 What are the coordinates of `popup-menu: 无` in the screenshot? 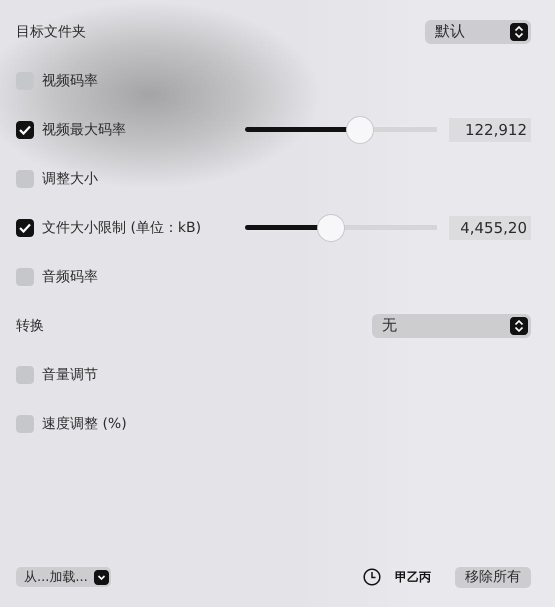 It's located at (451, 326).